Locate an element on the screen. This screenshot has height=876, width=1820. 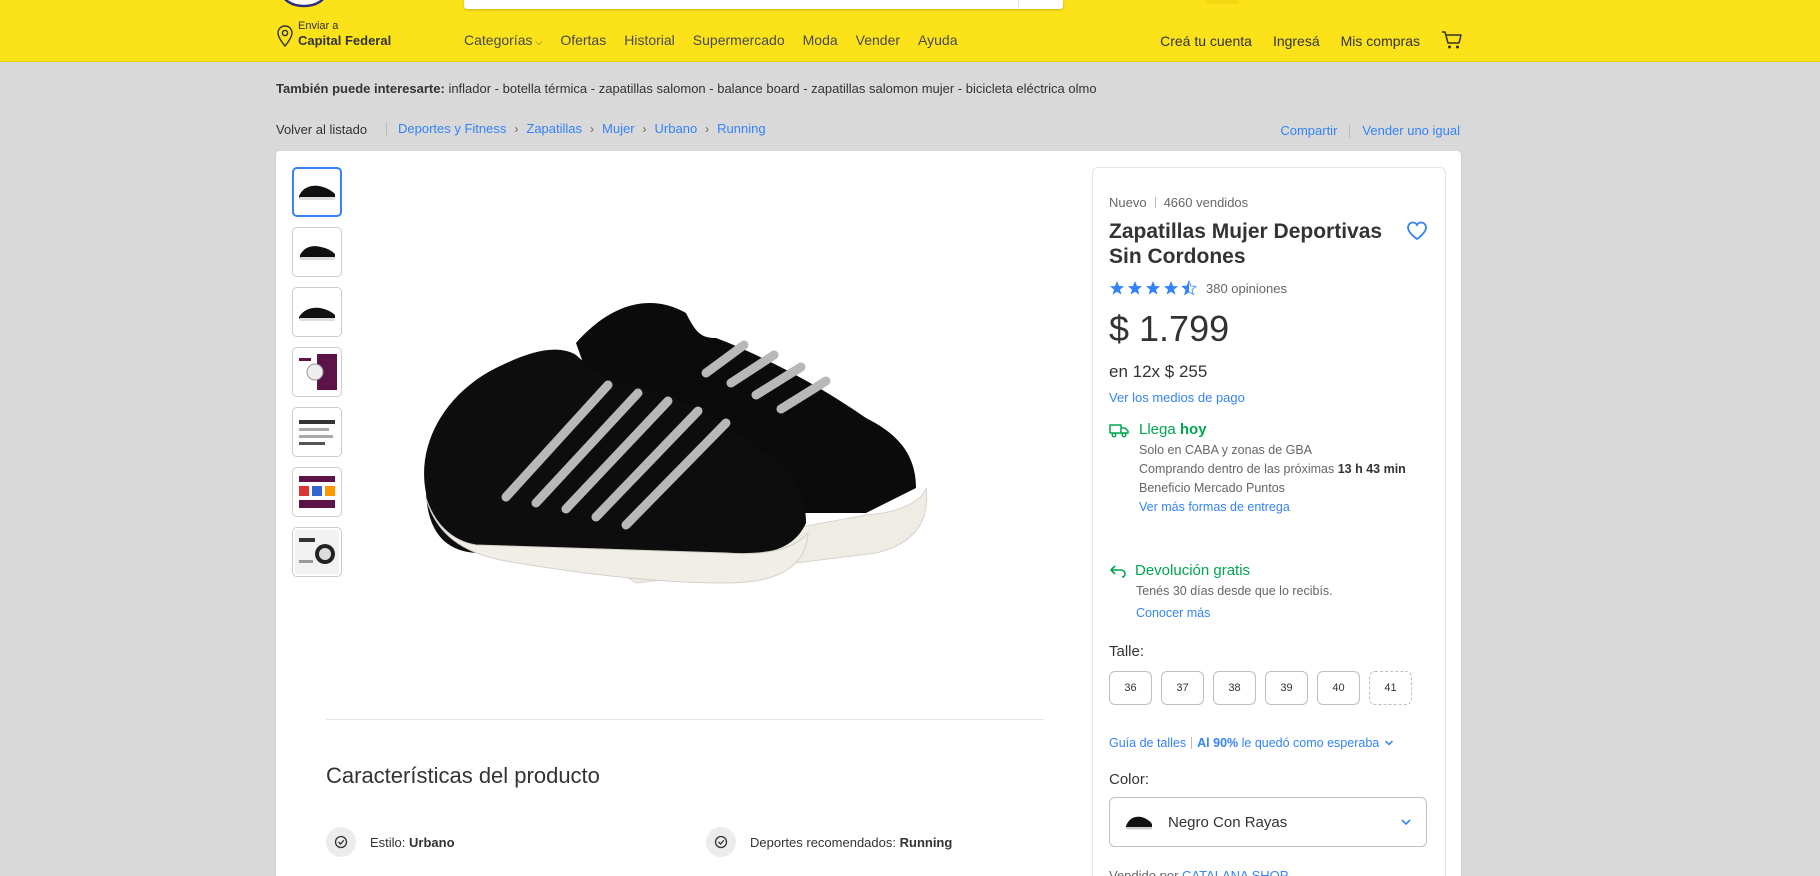
payment-methods-link: Ver los medios de pago is located at coordinates (1177, 397).